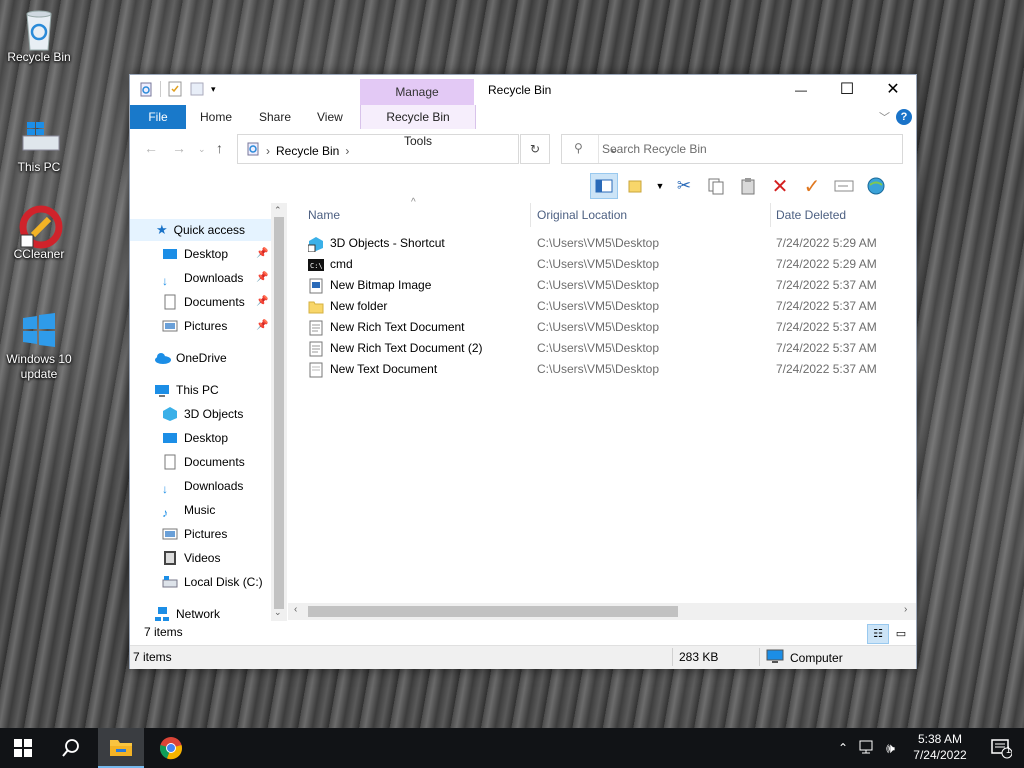  I want to click on nav-pictures: Pictures, so click(194, 534).